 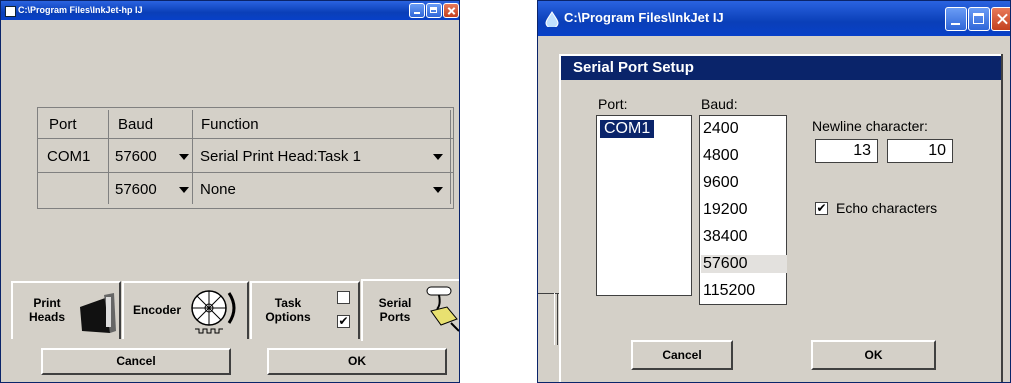 I want to click on row1-port: COM1, so click(x=69, y=156).